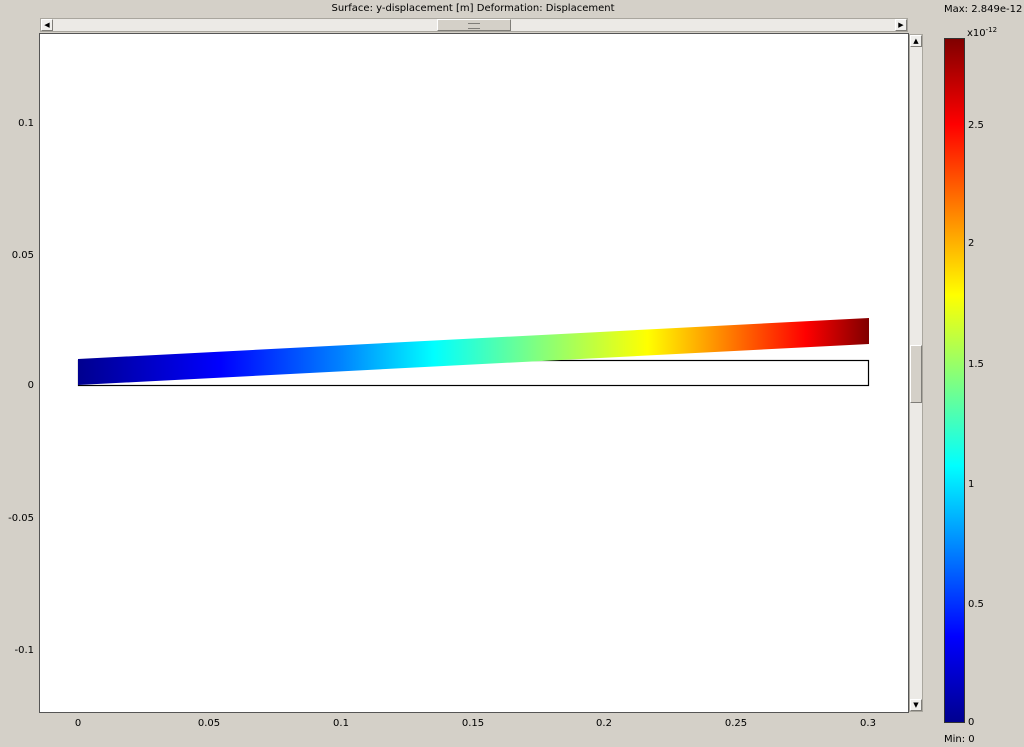 This screenshot has height=747, width=1024. What do you see at coordinates (916, 705) in the screenshot?
I see `scroll-down-arrow-icon: ▼` at bounding box center [916, 705].